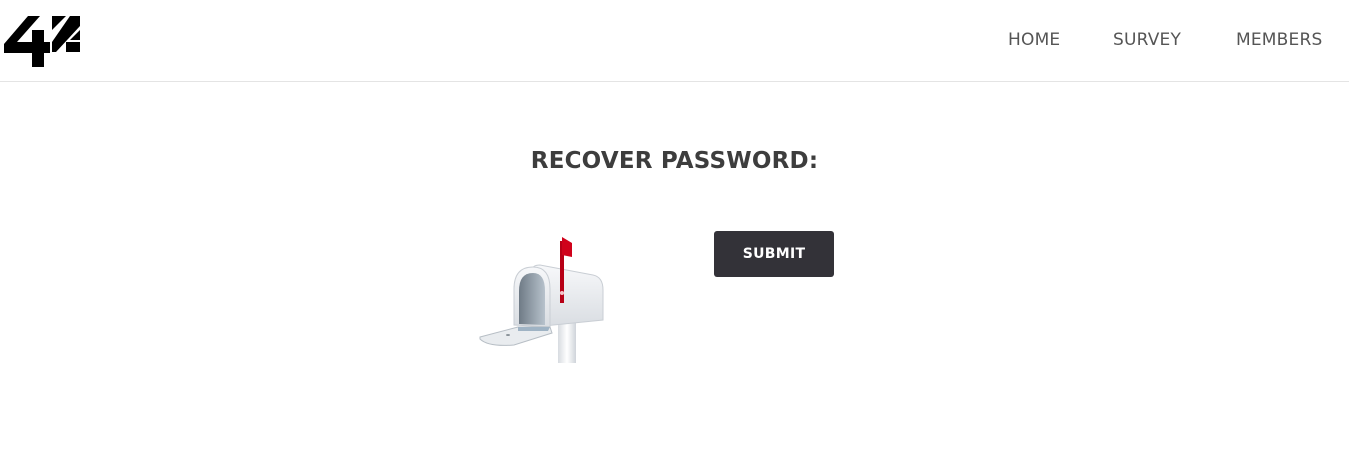 Image resolution: width=1349 pixels, height=470 pixels. Describe the element at coordinates (42, 41) in the screenshot. I see `42-logo-icon` at that location.